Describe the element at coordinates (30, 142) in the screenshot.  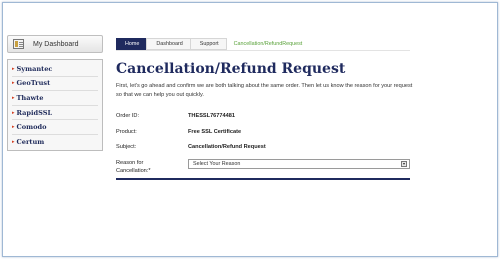
I see `sidebar-item-label: Certum` at that location.